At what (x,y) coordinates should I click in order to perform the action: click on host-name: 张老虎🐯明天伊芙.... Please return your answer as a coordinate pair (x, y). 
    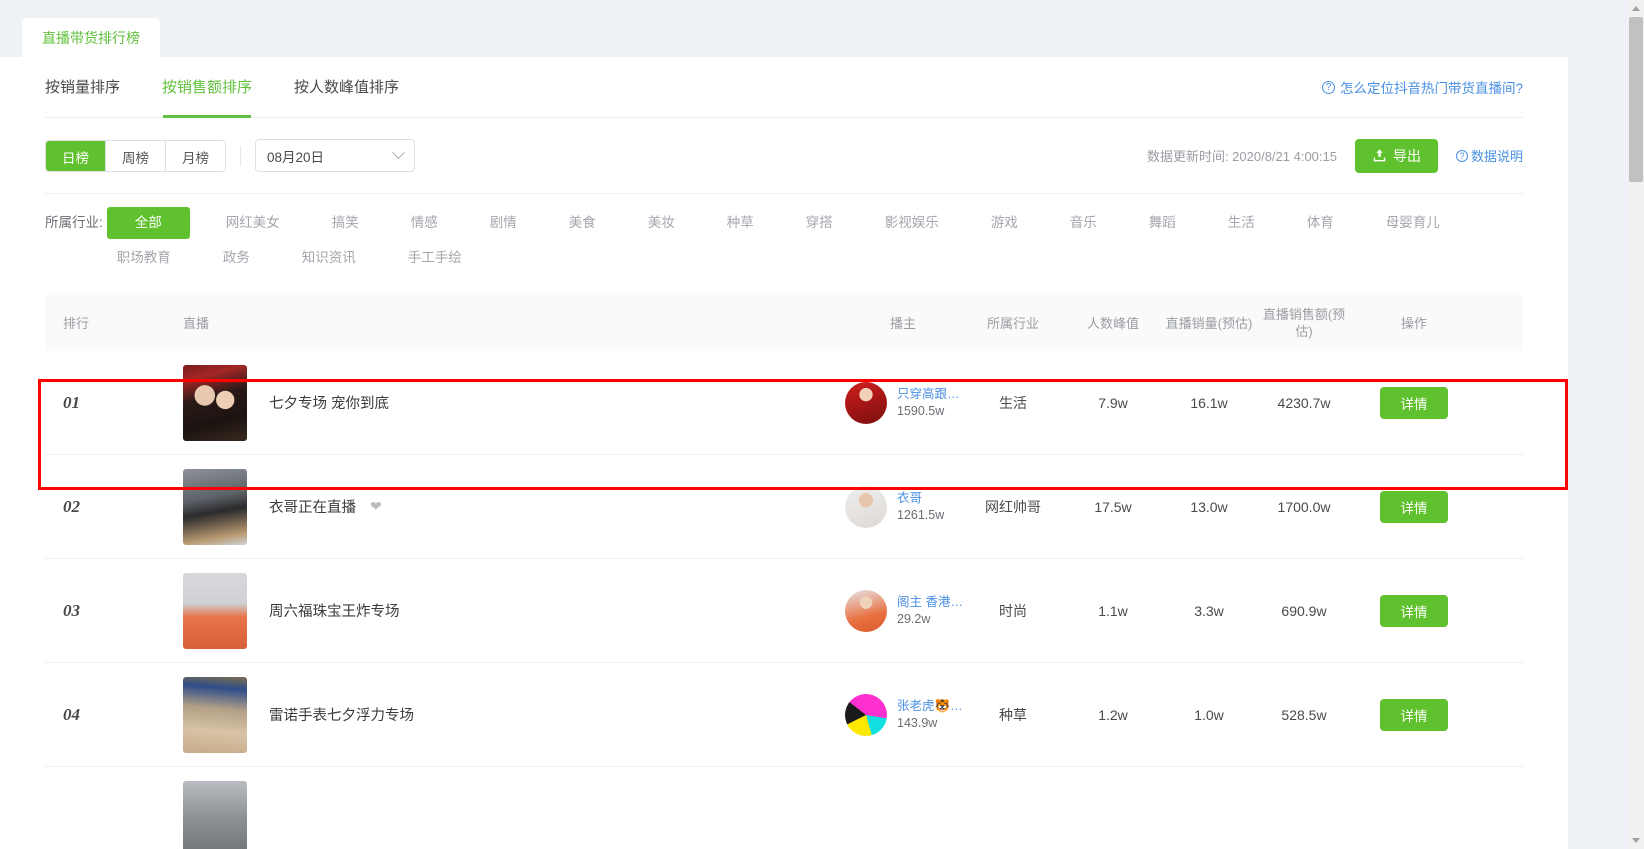
    Looking at the image, I should click on (930, 706).